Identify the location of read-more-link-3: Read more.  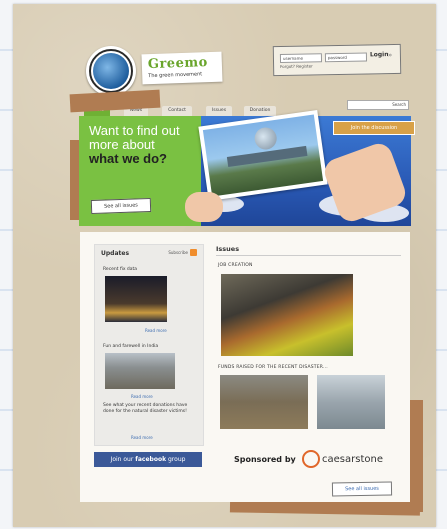
(142, 437).